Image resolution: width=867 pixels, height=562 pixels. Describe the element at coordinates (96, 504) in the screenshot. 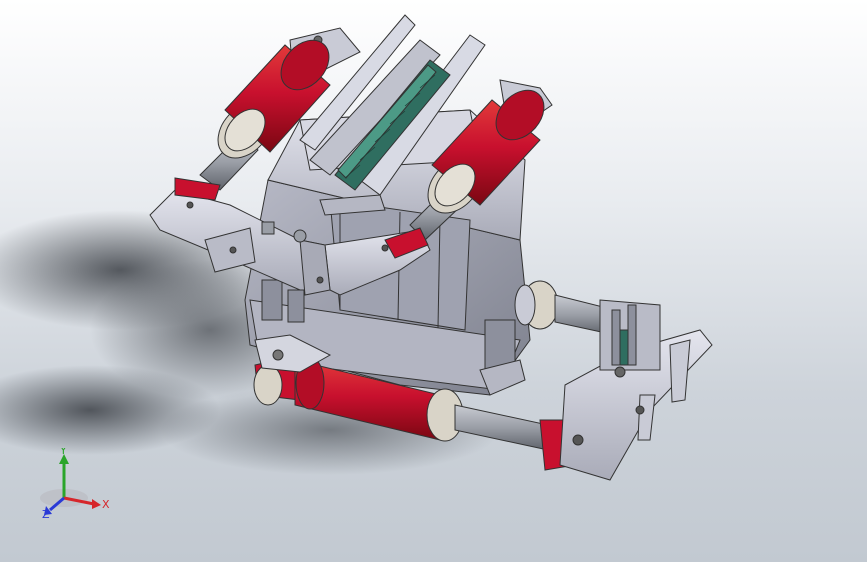

I see `triad-x-arrow` at that location.